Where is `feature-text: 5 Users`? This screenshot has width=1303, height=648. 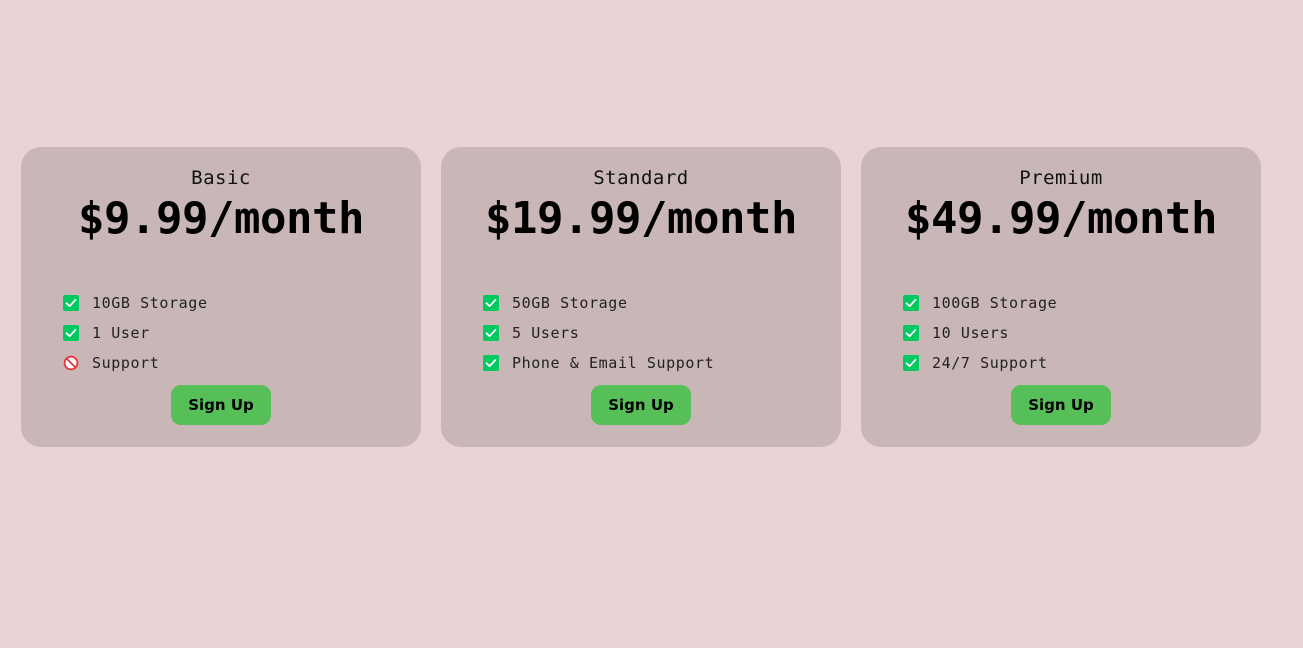
feature-text: 5 Users is located at coordinates (546, 333).